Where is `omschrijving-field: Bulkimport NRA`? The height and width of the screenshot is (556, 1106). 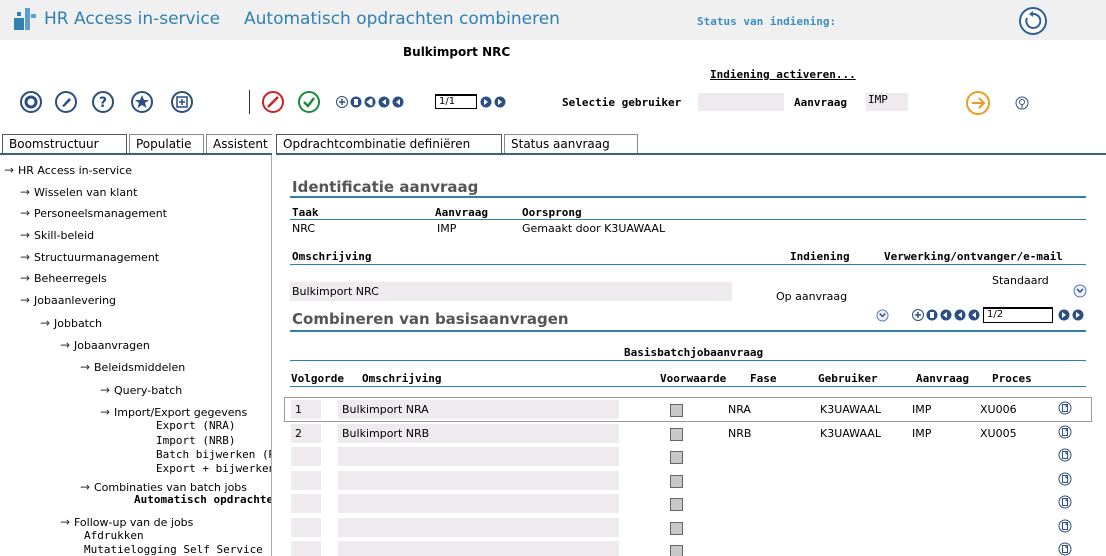 omschrijving-field: Bulkimport NRA is located at coordinates (478, 409).